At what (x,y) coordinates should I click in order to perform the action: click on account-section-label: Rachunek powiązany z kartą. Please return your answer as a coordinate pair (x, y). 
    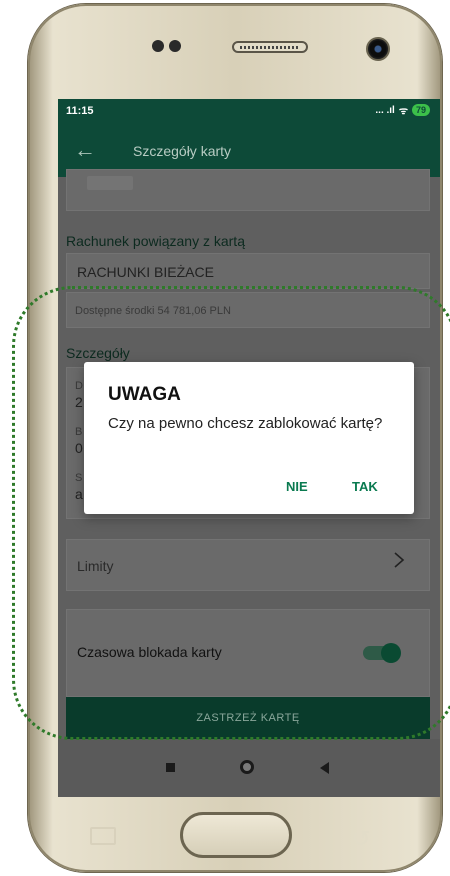
    Looking at the image, I should click on (155, 241).